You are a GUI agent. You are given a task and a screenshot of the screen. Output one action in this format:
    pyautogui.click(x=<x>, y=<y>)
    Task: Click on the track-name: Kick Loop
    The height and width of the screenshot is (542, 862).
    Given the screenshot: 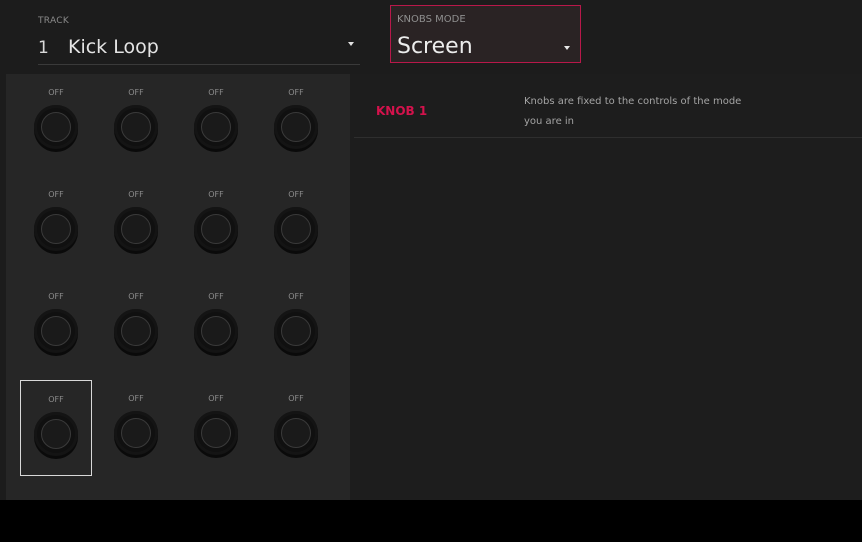 What is the action you would take?
    pyautogui.click(x=113, y=47)
    